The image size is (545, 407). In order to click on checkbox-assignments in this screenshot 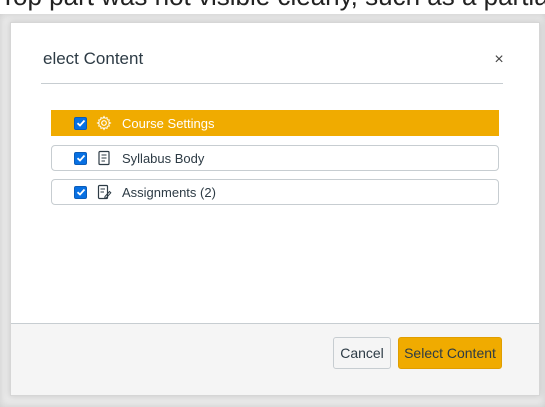, I will do `click(80, 192)`.